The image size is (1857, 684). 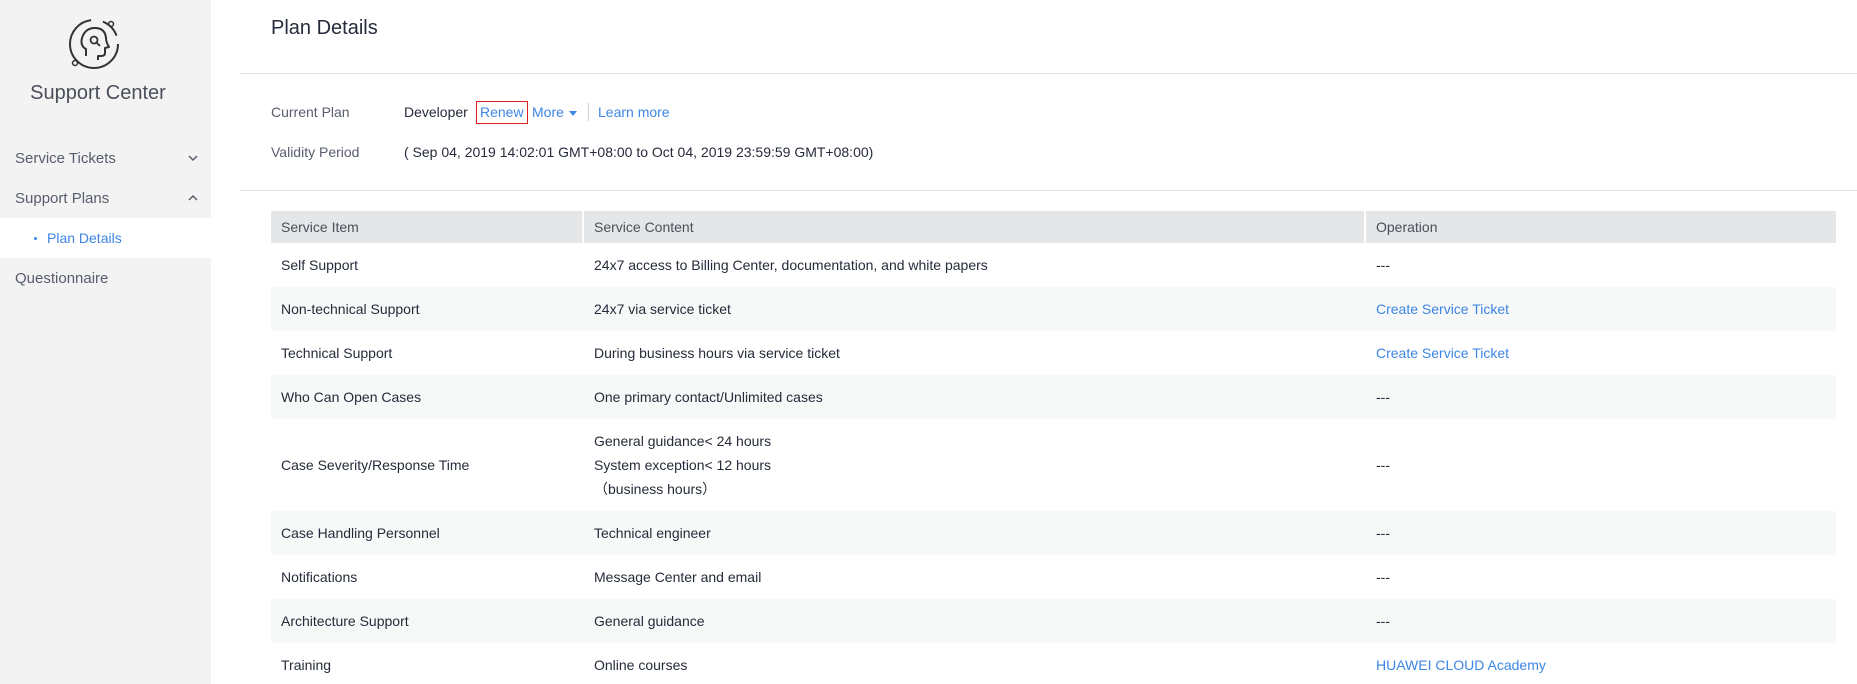 What do you see at coordinates (1048, 190) in the screenshot?
I see `section-divider` at bounding box center [1048, 190].